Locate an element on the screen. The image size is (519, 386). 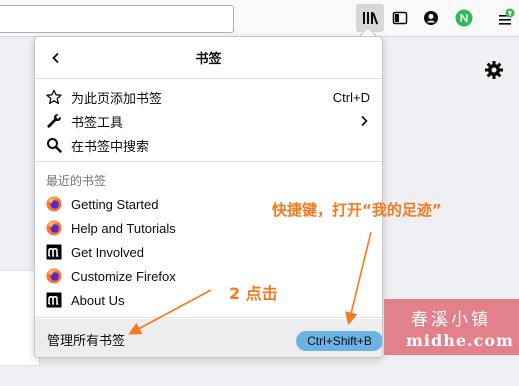
back-button is located at coordinates (56, 58).